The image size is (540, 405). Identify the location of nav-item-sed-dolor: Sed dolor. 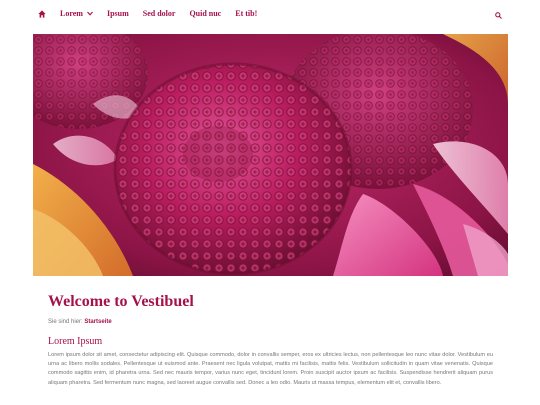
(159, 13).